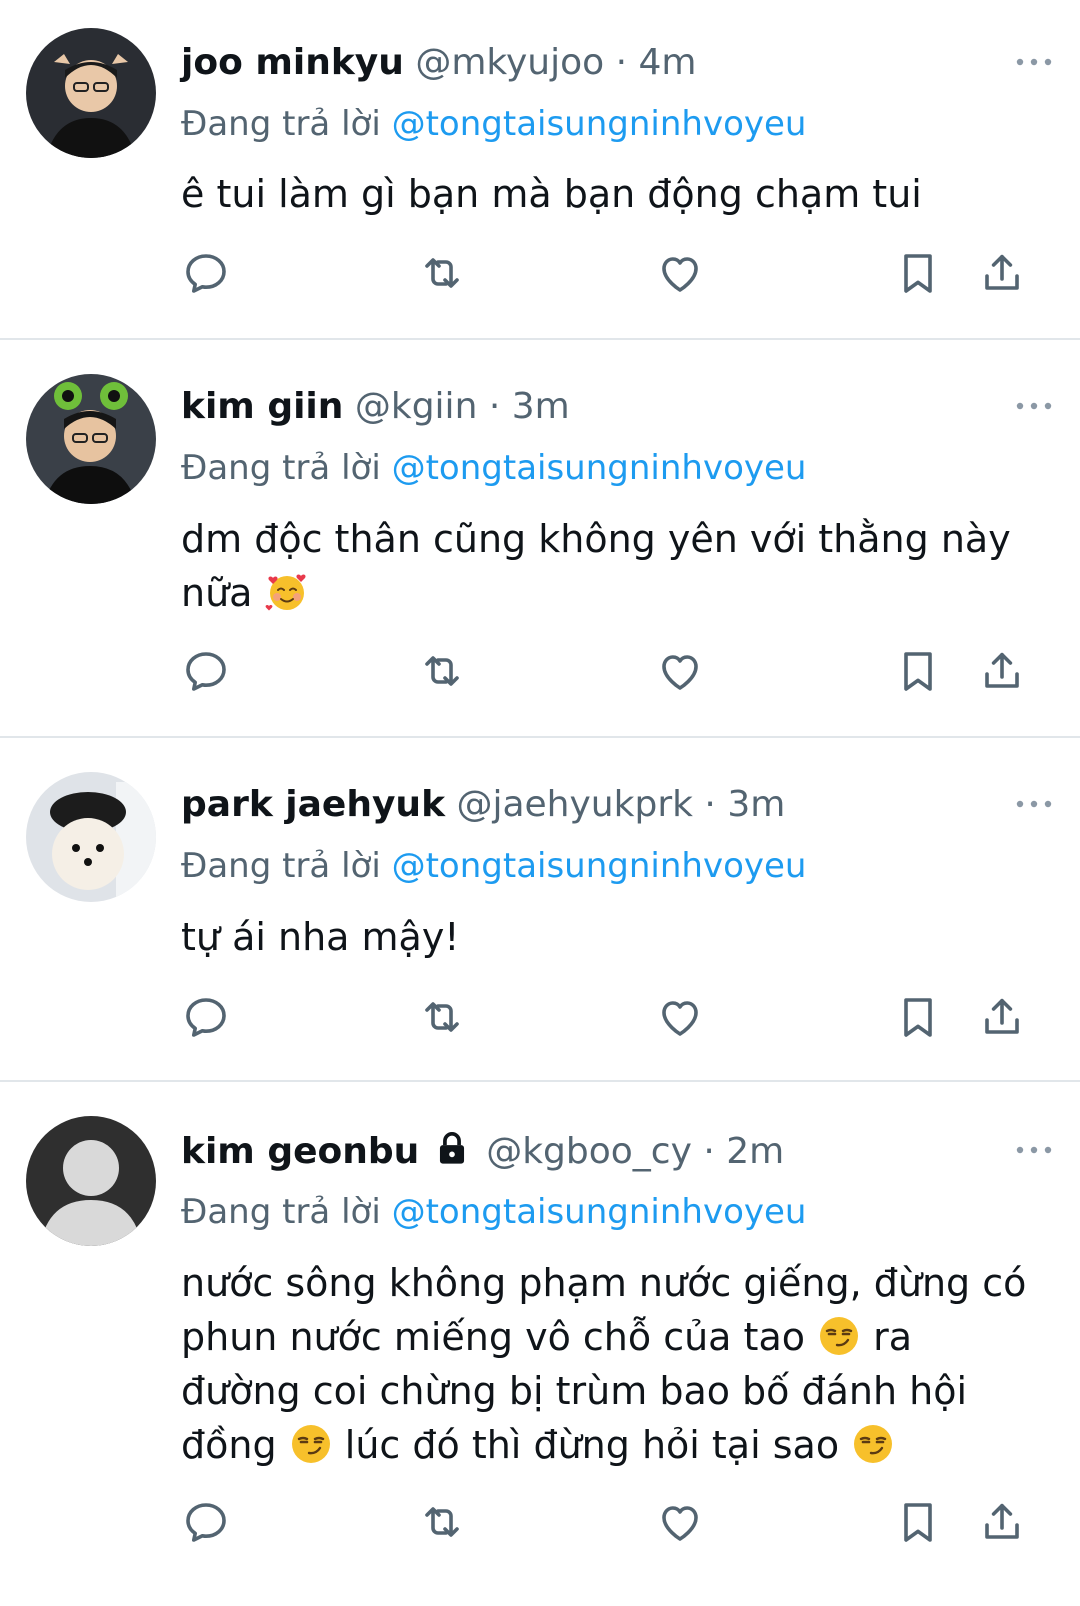  Describe the element at coordinates (292, 62) in the screenshot. I see `display-name: joo minkyu` at that location.